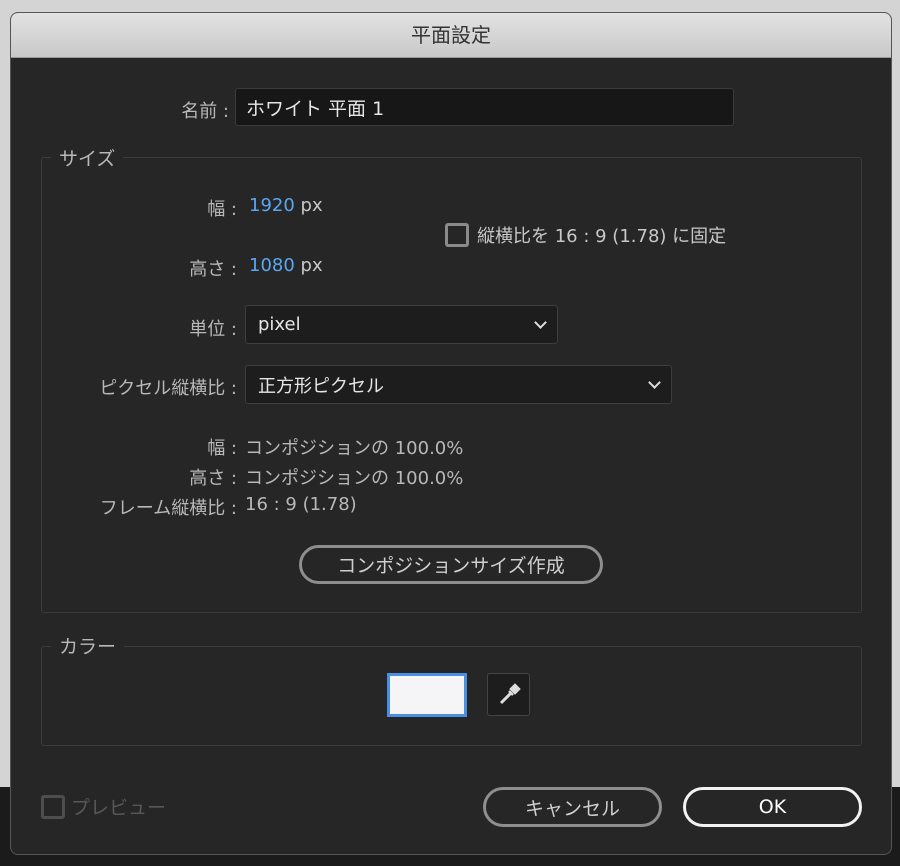 The image size is (900, 866). Describe the element at coordinates (484, 107) in the screenshot. I see `name-input: ホワイト 平面 1` at that location.